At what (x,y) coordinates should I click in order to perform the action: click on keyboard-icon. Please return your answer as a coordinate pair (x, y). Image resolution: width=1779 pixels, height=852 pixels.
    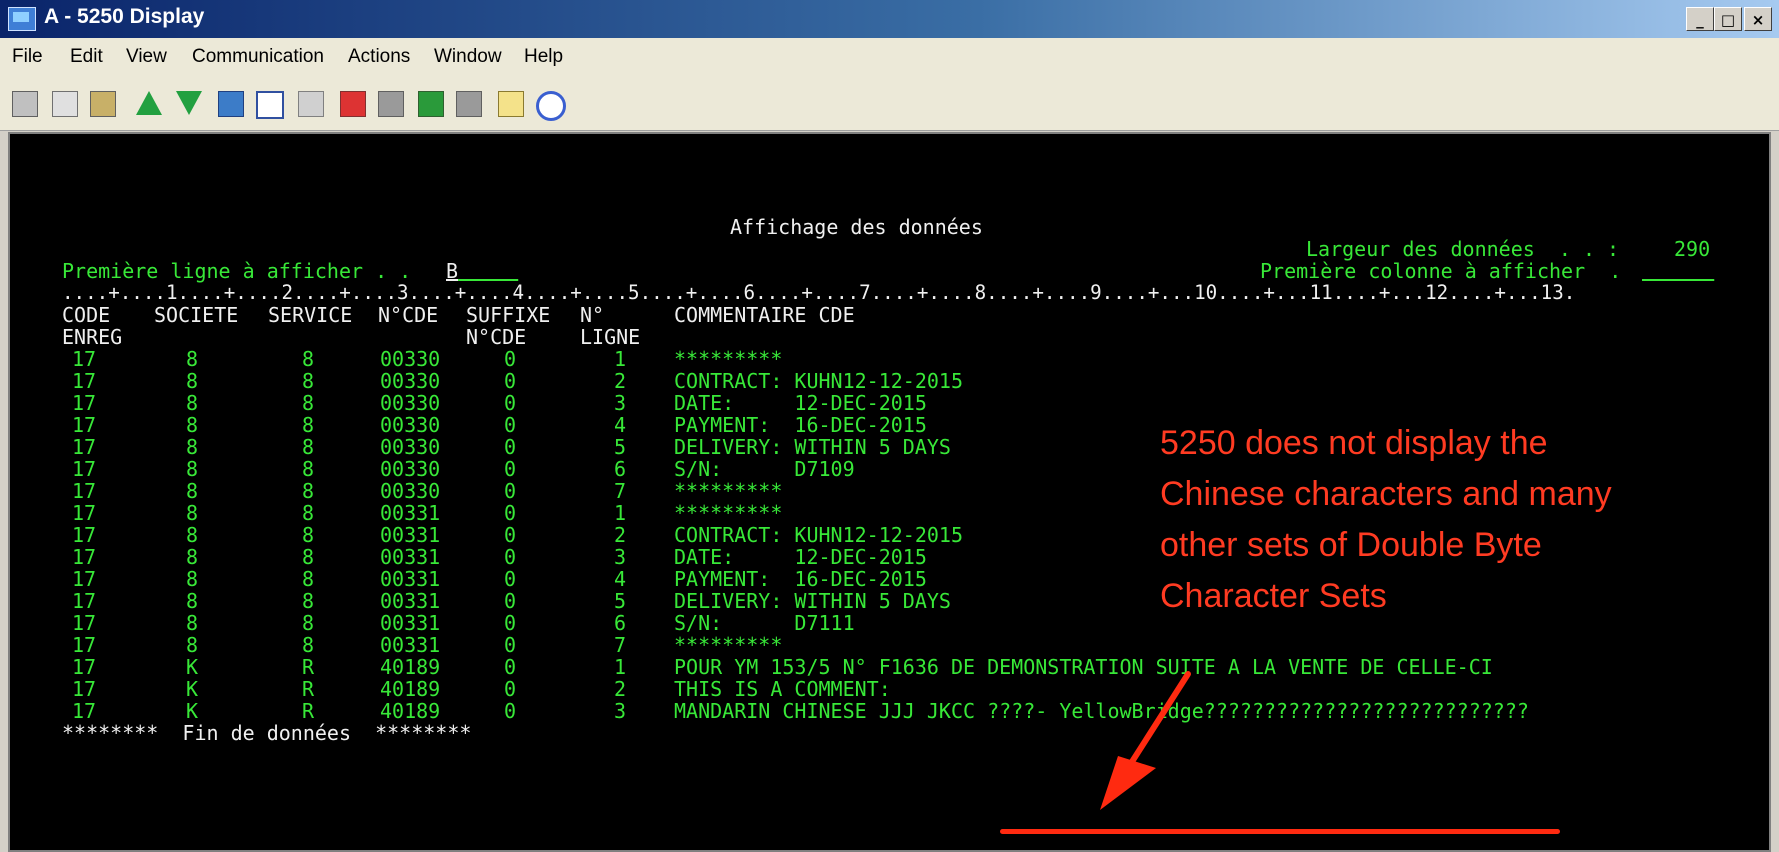
    Looking at the image, I should click on (270, 105).